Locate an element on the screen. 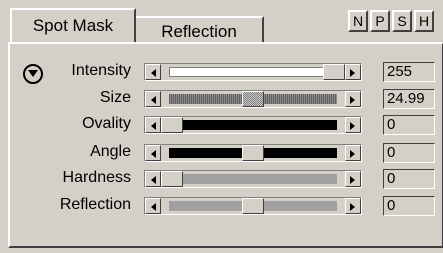  angle-value-field: 0 is located at coordinates (409, 153).